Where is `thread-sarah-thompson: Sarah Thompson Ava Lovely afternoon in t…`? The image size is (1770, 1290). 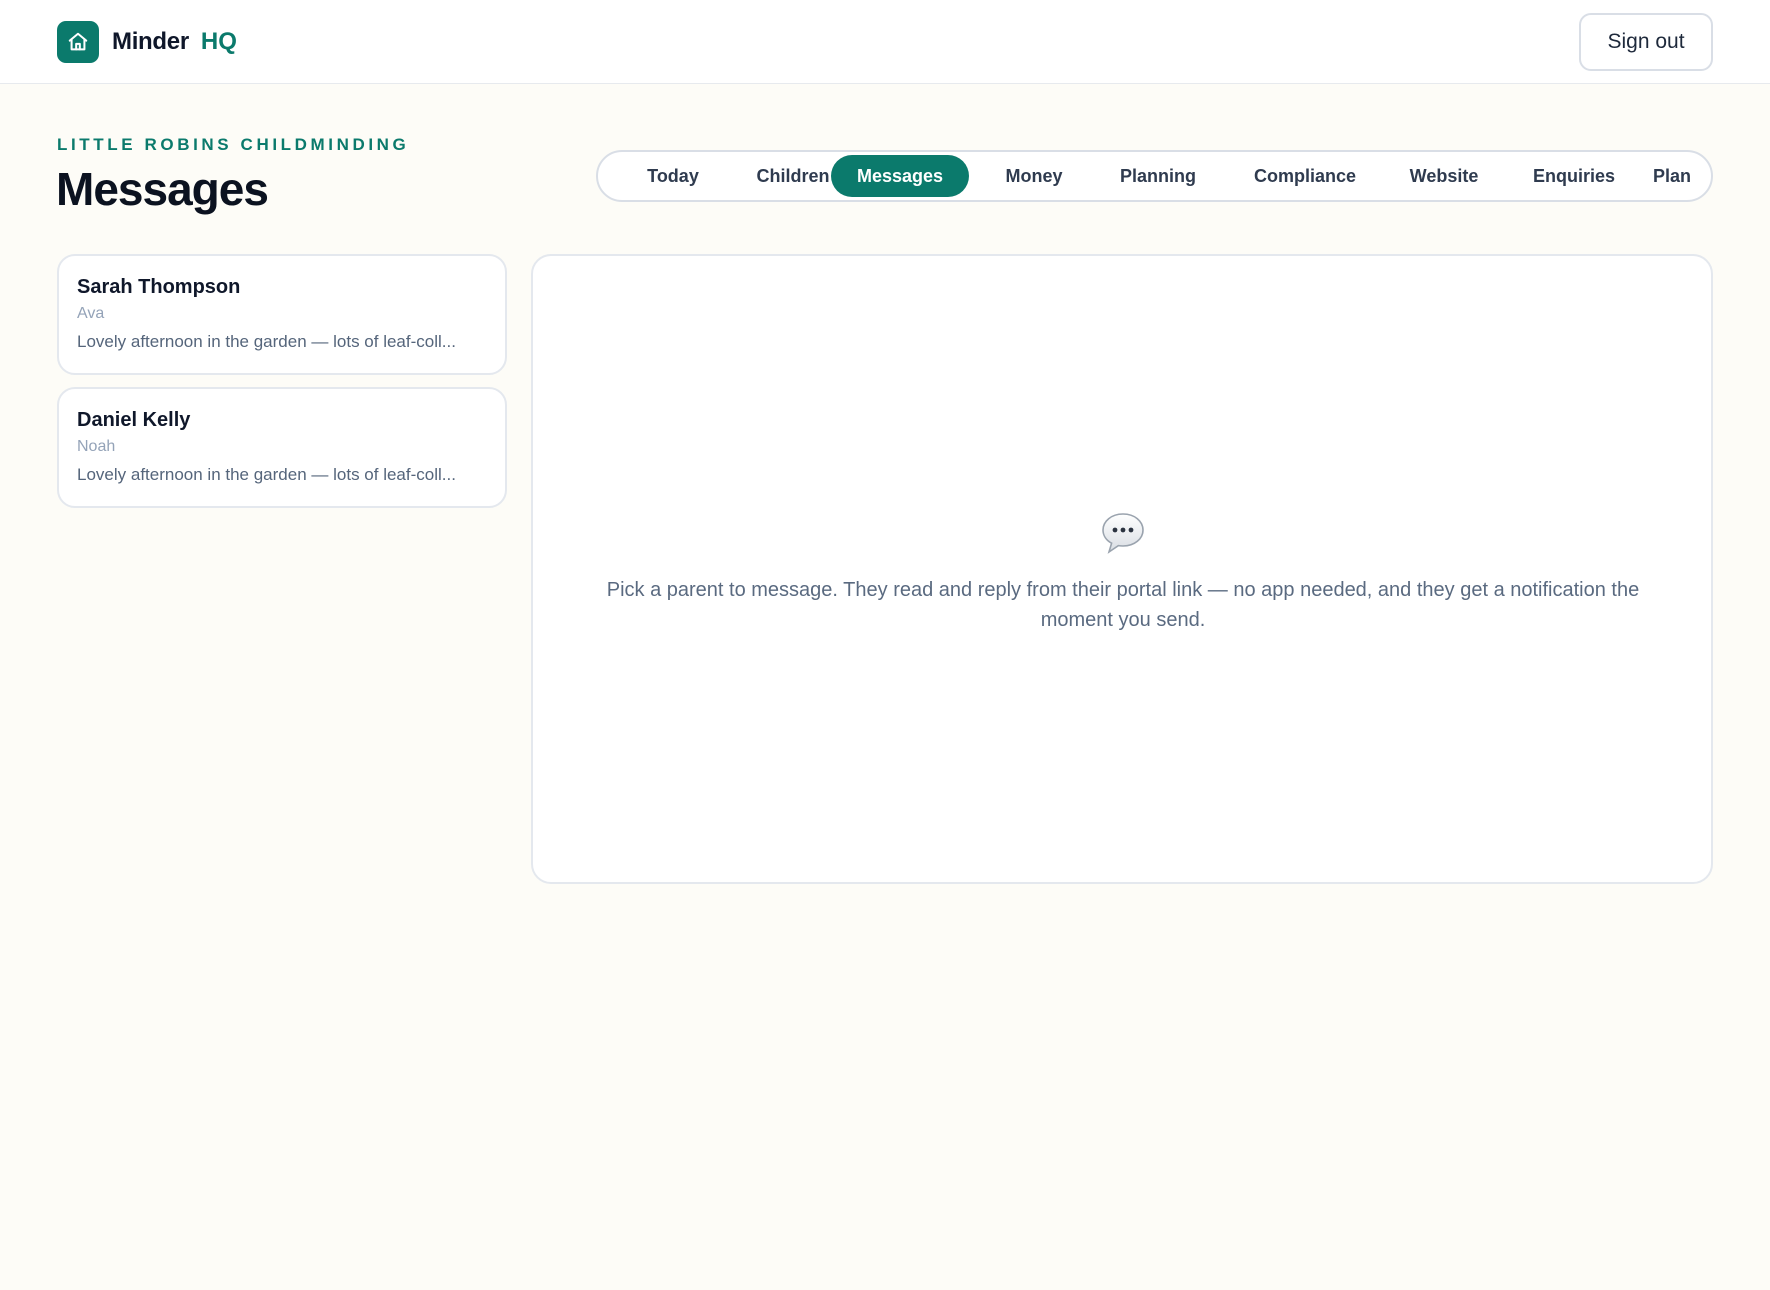 thread-sarah-thompson: Sarah Thompson Ava Lovely afternoon in t… is located at coordinates (282, 314).